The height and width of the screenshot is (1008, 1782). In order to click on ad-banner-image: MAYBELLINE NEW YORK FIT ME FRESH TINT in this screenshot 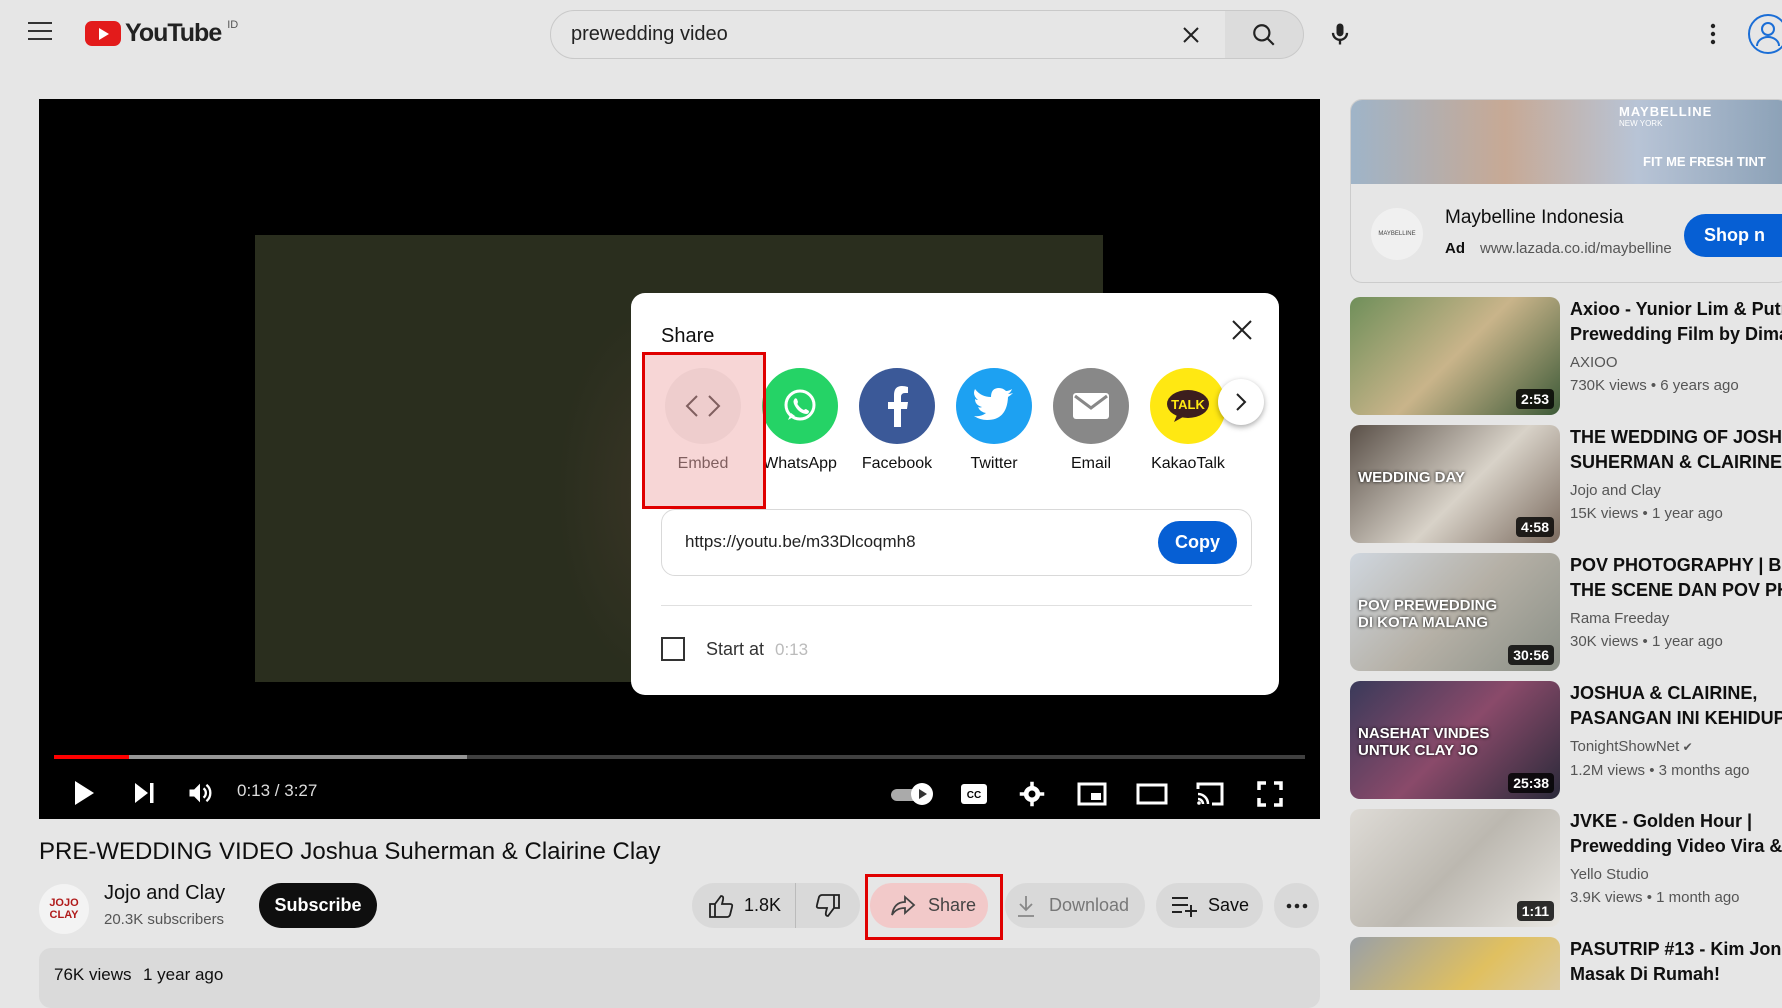, I will do `click(1566, 142)`.